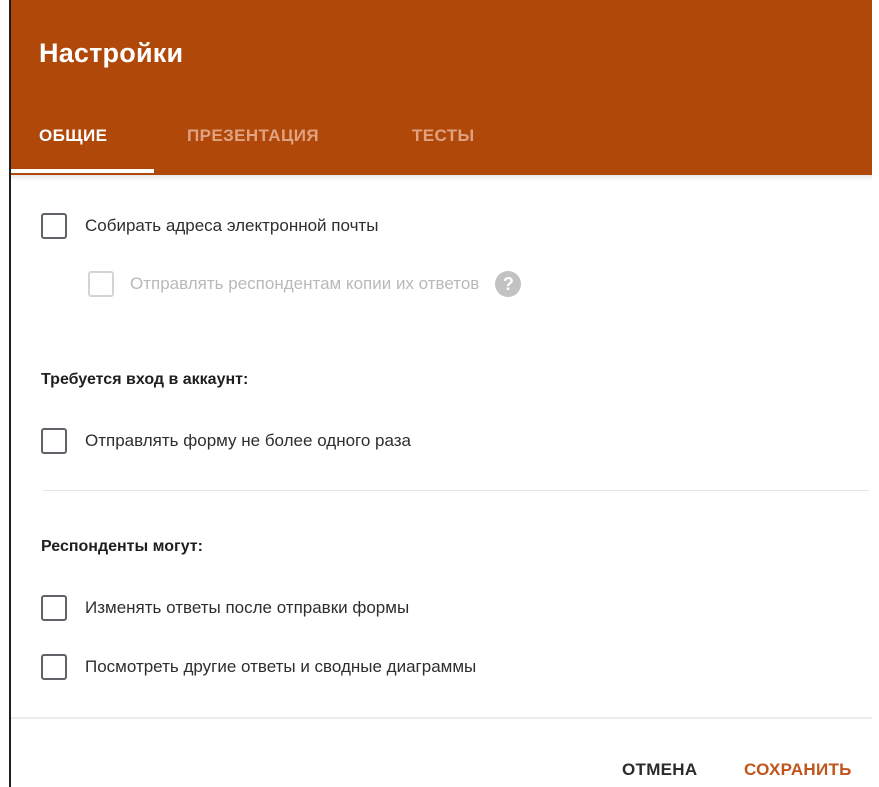 This screenshot has height=787, width=879. I want to click on collect-emails-checkbox, so click(54, 226).